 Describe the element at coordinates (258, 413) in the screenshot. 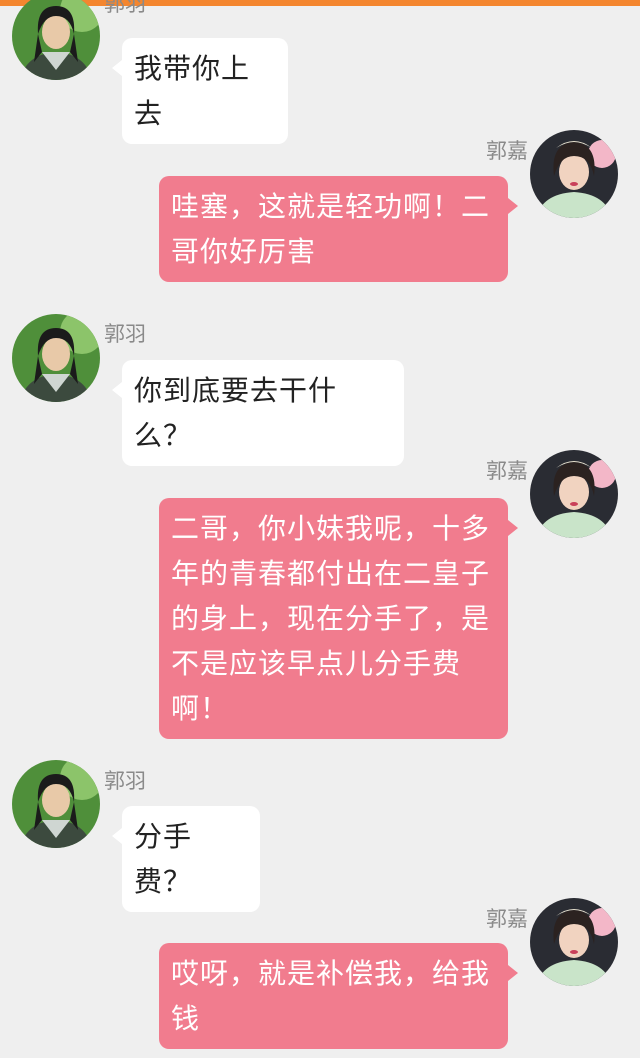

I see `message-bubble-incoming: 你到底要去干什么？` at that location.